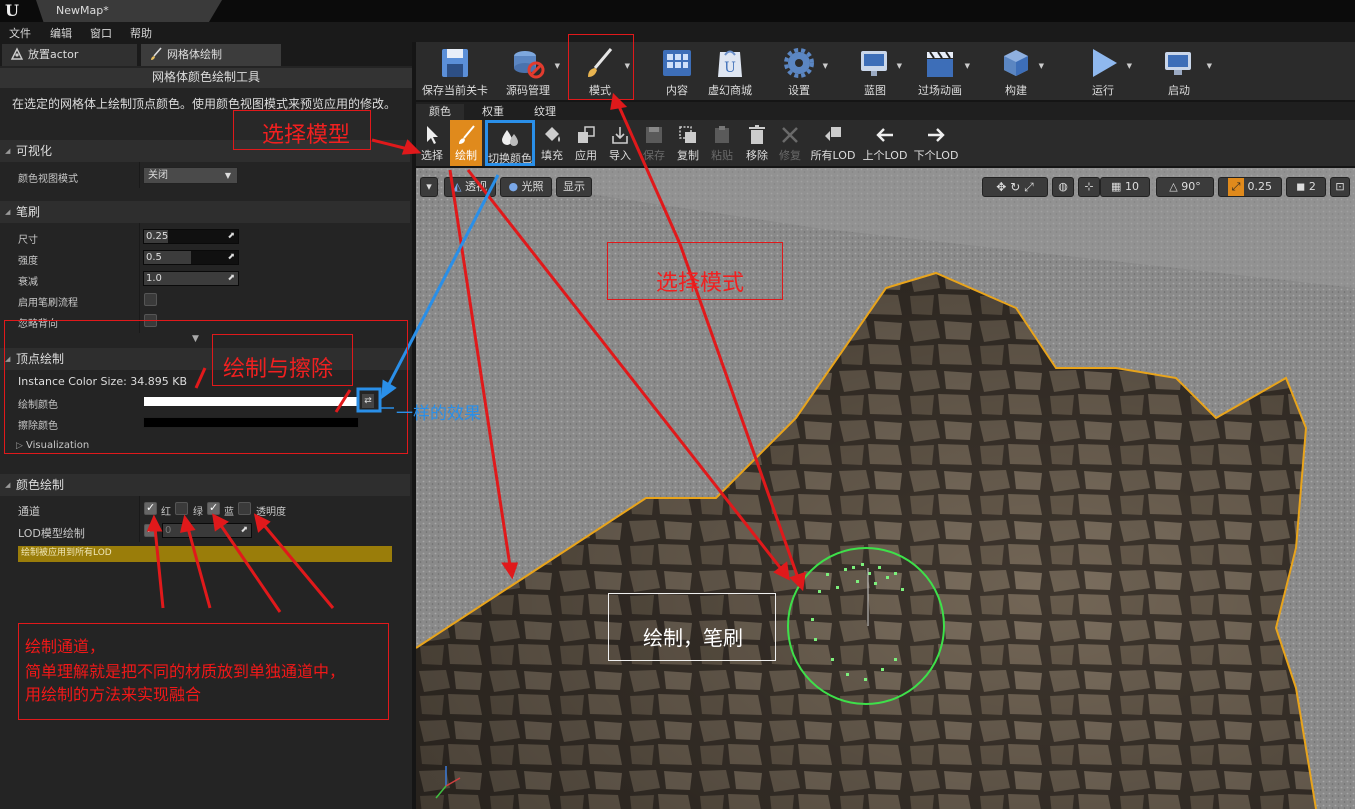 The width and height of the screenshot is (1355, 809). I want to click on annotation-select-mode-text: 选择模式, so click(700, 283).